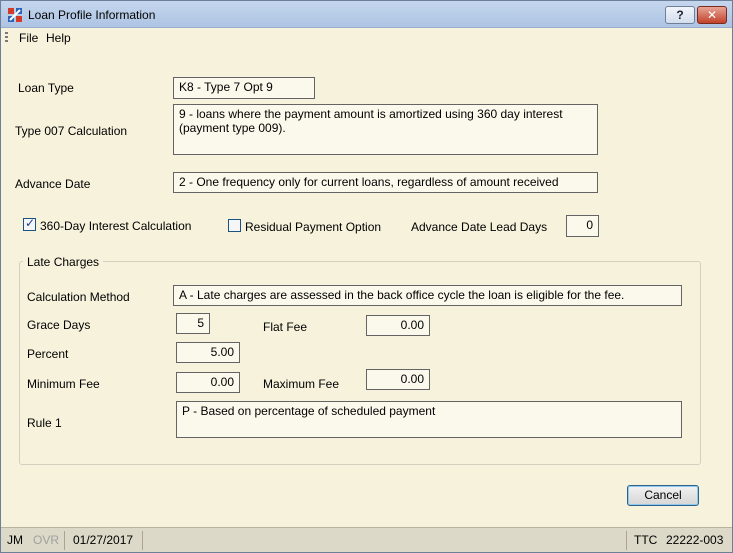 The width and height of the screenshot is (733, 553). Describe the element at coordinates (44, 423) in the screenshot. I see `rule1-label: Rule 1` at that location.